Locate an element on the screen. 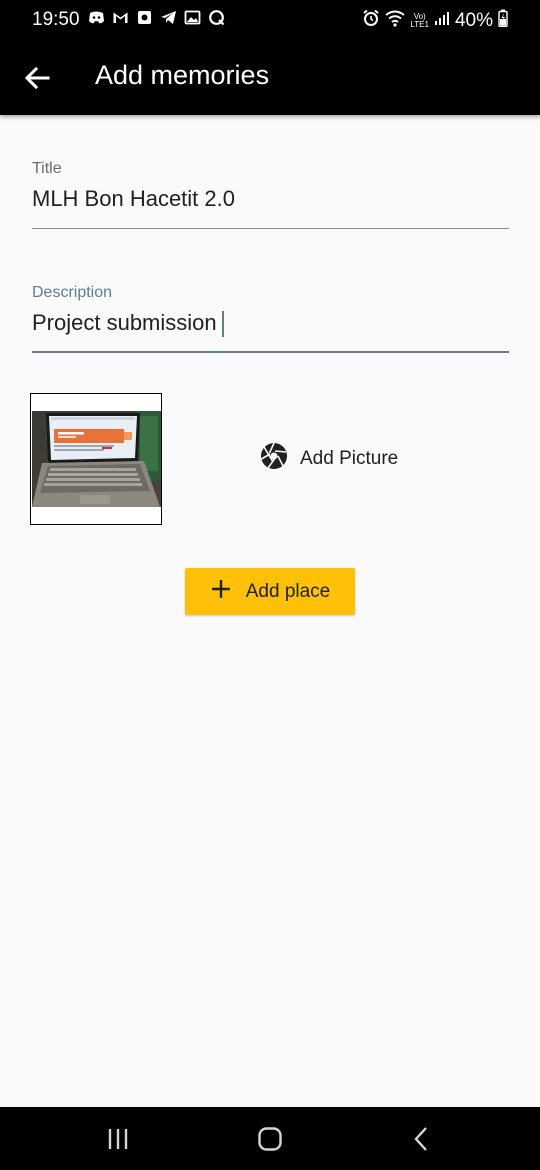 Image resolution: width=540 pixels, height=1170 pixels. discord-icon is located at coordinates (96, 17).